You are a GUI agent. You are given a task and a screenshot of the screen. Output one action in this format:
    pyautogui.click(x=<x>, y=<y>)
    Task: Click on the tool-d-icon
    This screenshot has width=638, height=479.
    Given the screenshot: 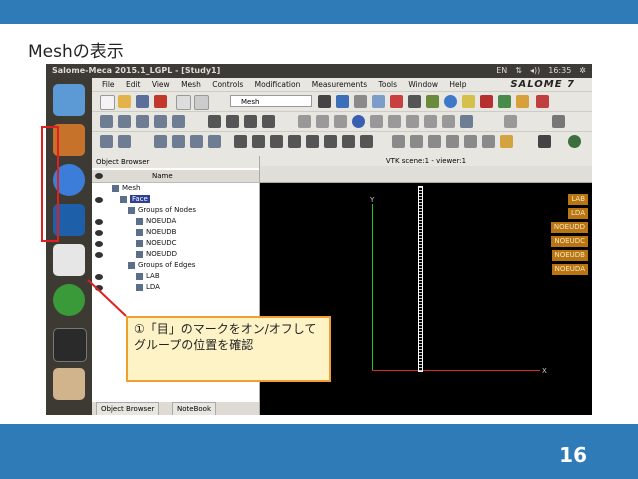 What is the action you would take?
    pyautogui.click(x=294, y=141)
    